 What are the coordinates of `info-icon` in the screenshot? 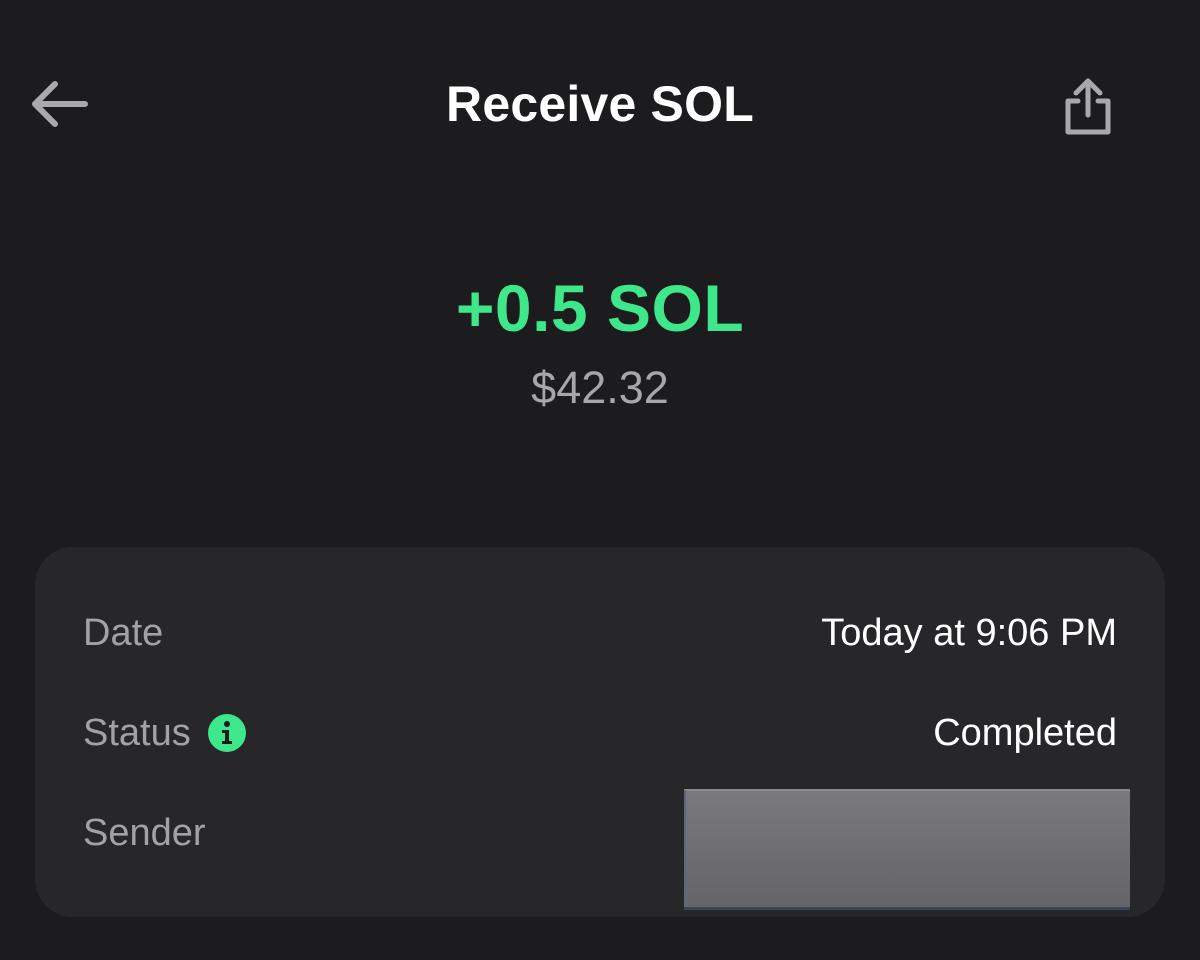 It's located at (226, 733).